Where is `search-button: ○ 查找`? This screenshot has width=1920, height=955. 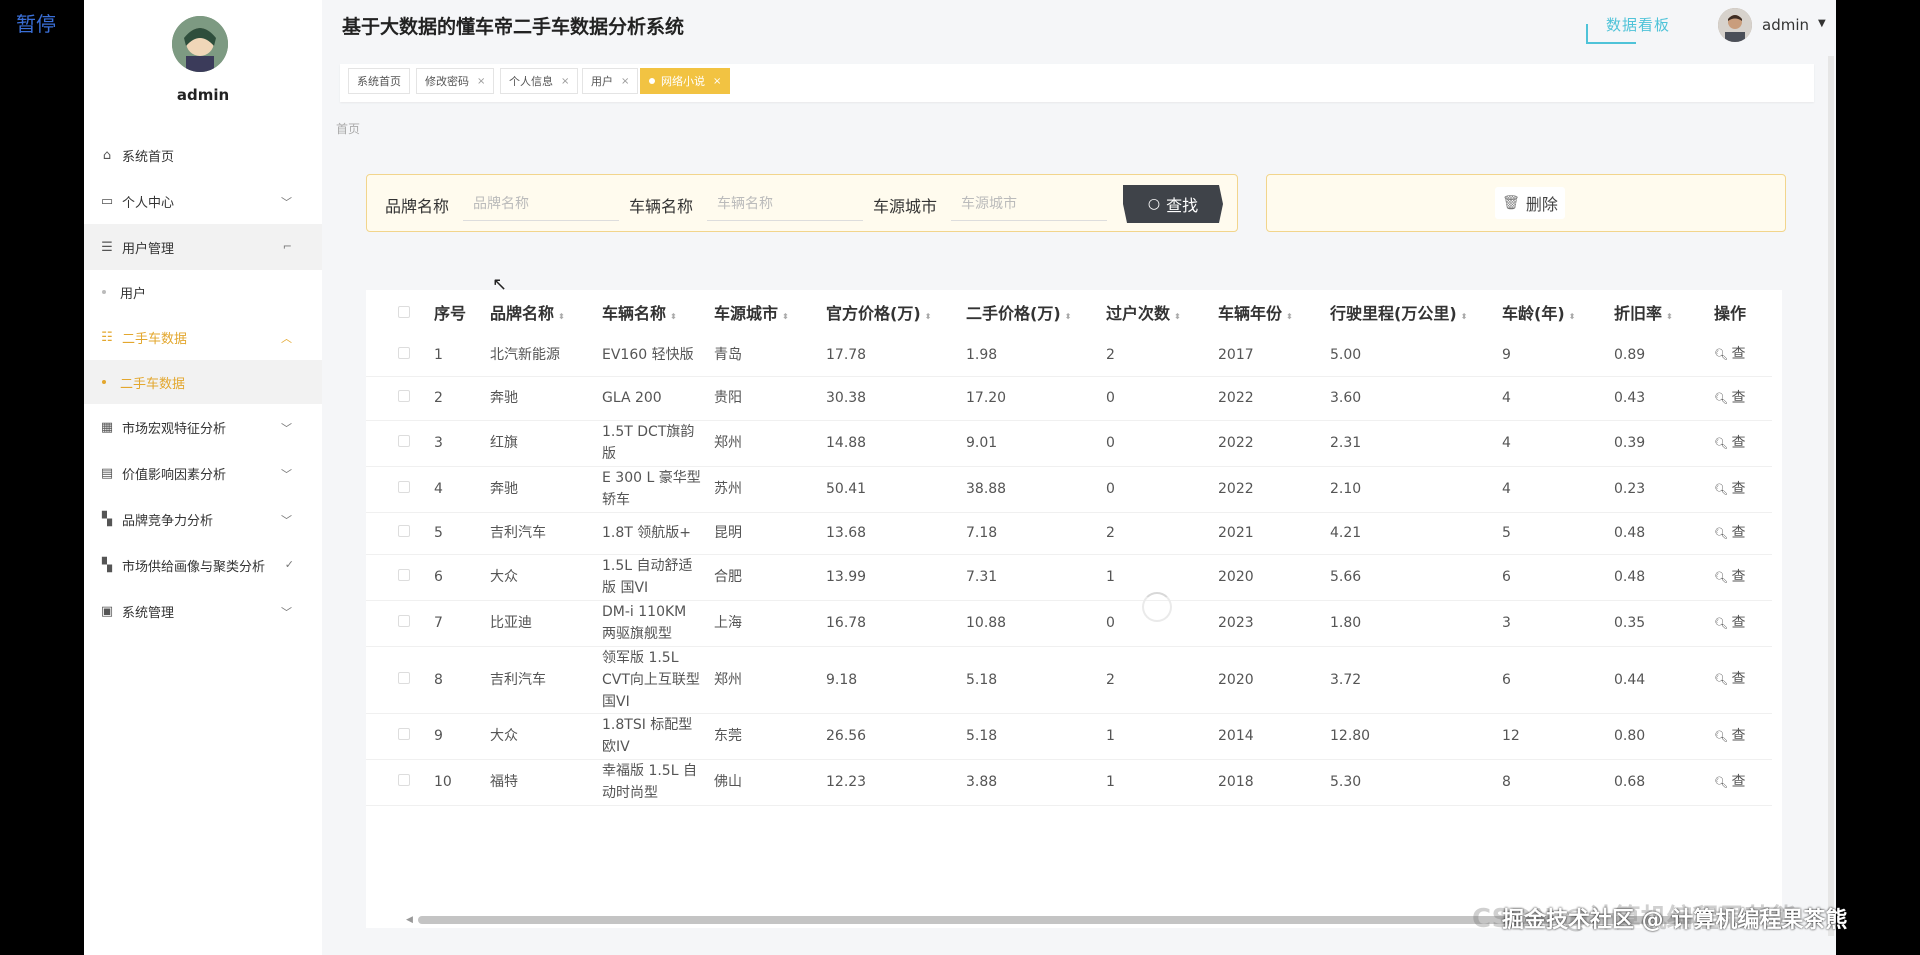
search-button: ○ 查找 is located at coordinates (1173, 204).